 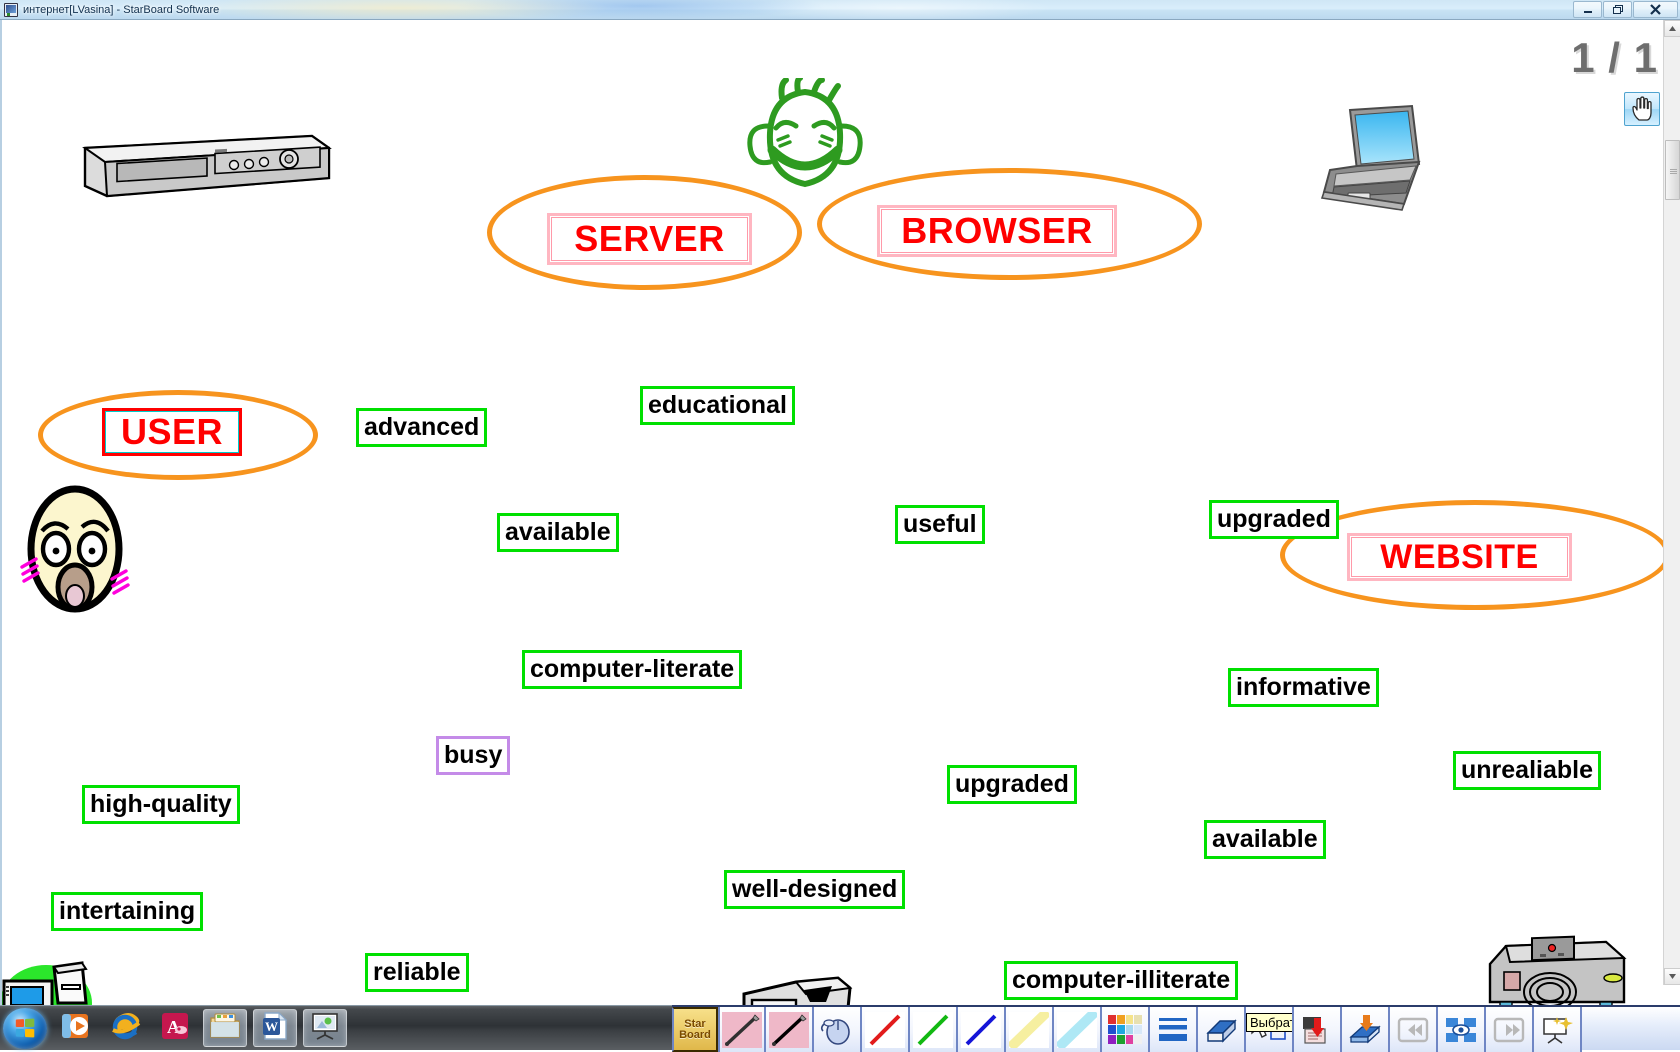 I want to click on file-explorer-icon, so click(x=225, y=1028).